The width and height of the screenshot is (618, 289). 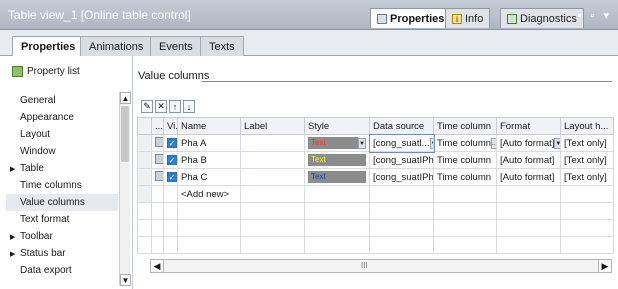 What do you see at coordinates (62, 185) in the screenshot?
I see `nav-item-time-columns: Time columns` at bounding box center [62, 185].